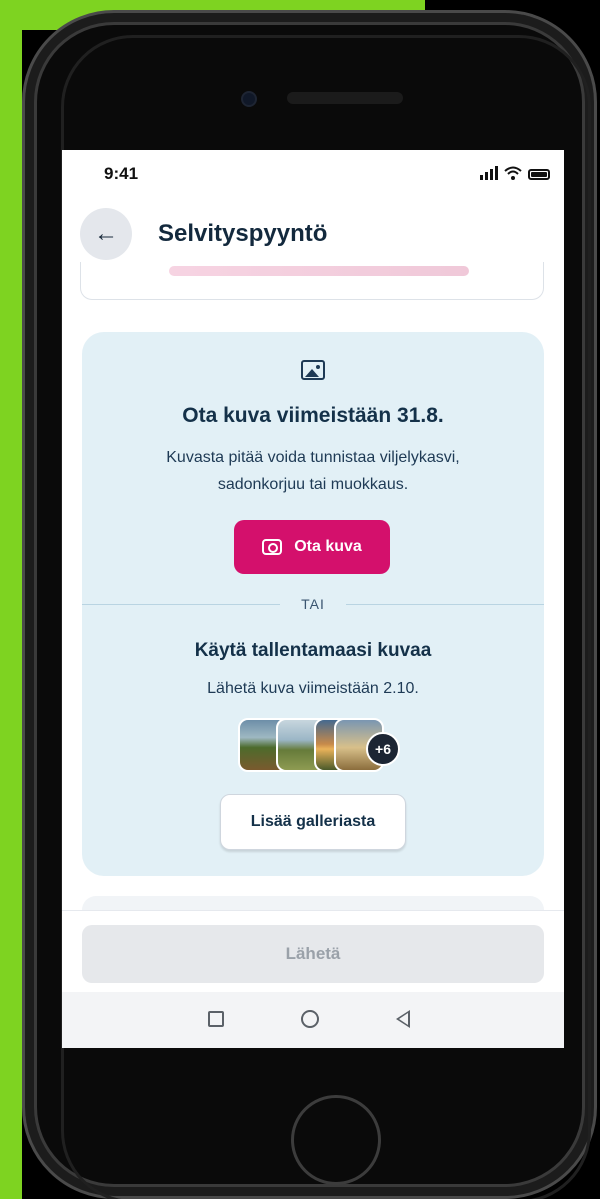 The width and height of the screenshot is (600, 1199). What do you see at coordinates (489, 173) in the screenshot?
I see `signal-icon` at bounding box center [489, 173].